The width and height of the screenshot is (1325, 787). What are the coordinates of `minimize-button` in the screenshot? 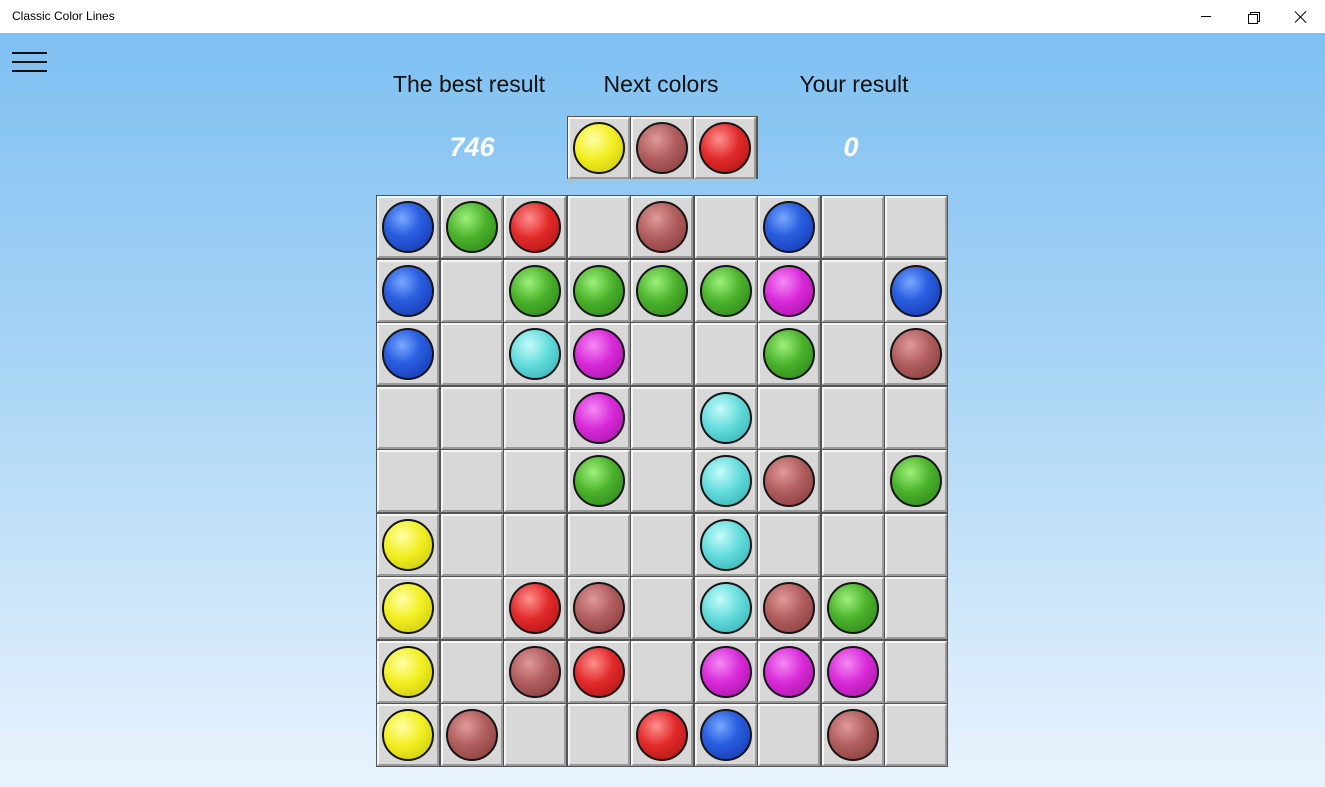 It's located at (1206, 16).